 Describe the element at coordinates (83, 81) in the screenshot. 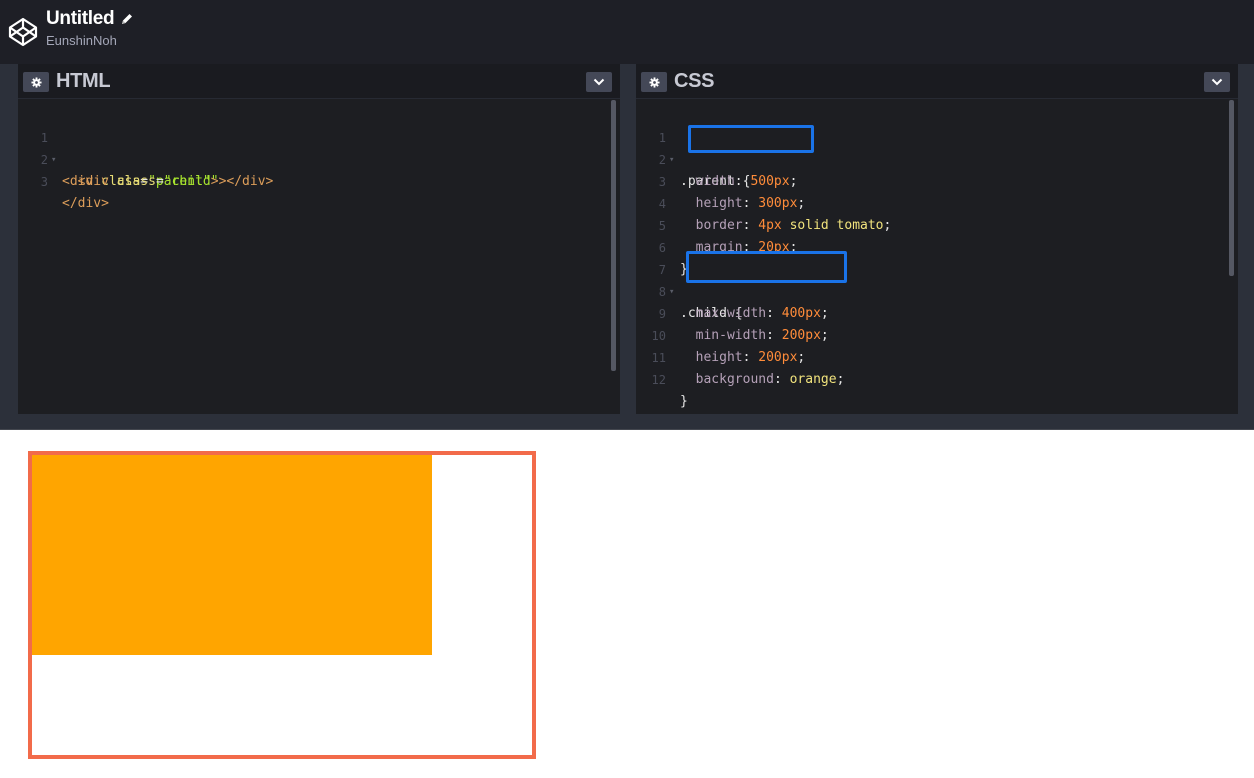

I see `html-panel-title: HTML` at that location.